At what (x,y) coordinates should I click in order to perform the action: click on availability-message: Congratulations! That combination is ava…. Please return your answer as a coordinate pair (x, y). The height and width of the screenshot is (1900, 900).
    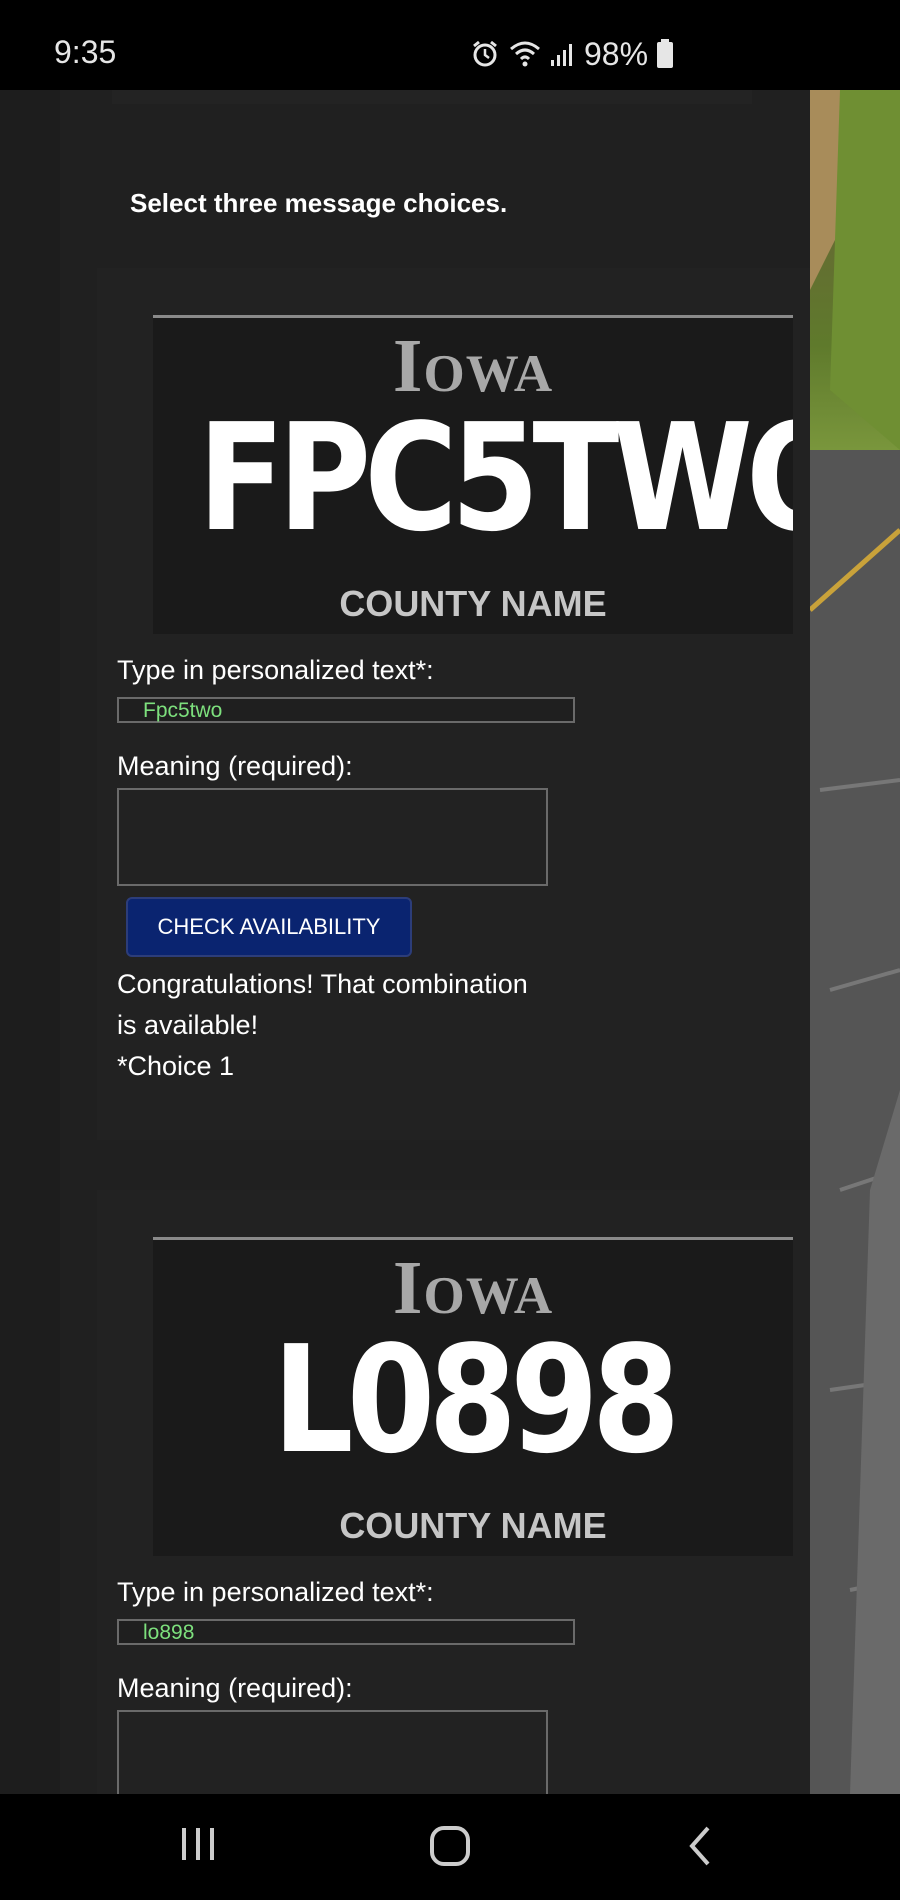
    Looking at the image, I should click on (357, 1025).